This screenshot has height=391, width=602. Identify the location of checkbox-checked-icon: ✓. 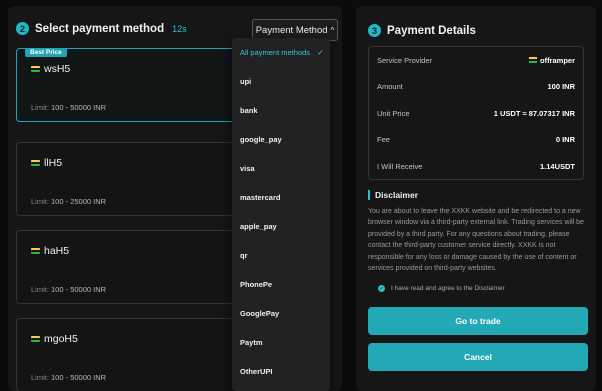
(381, 288).